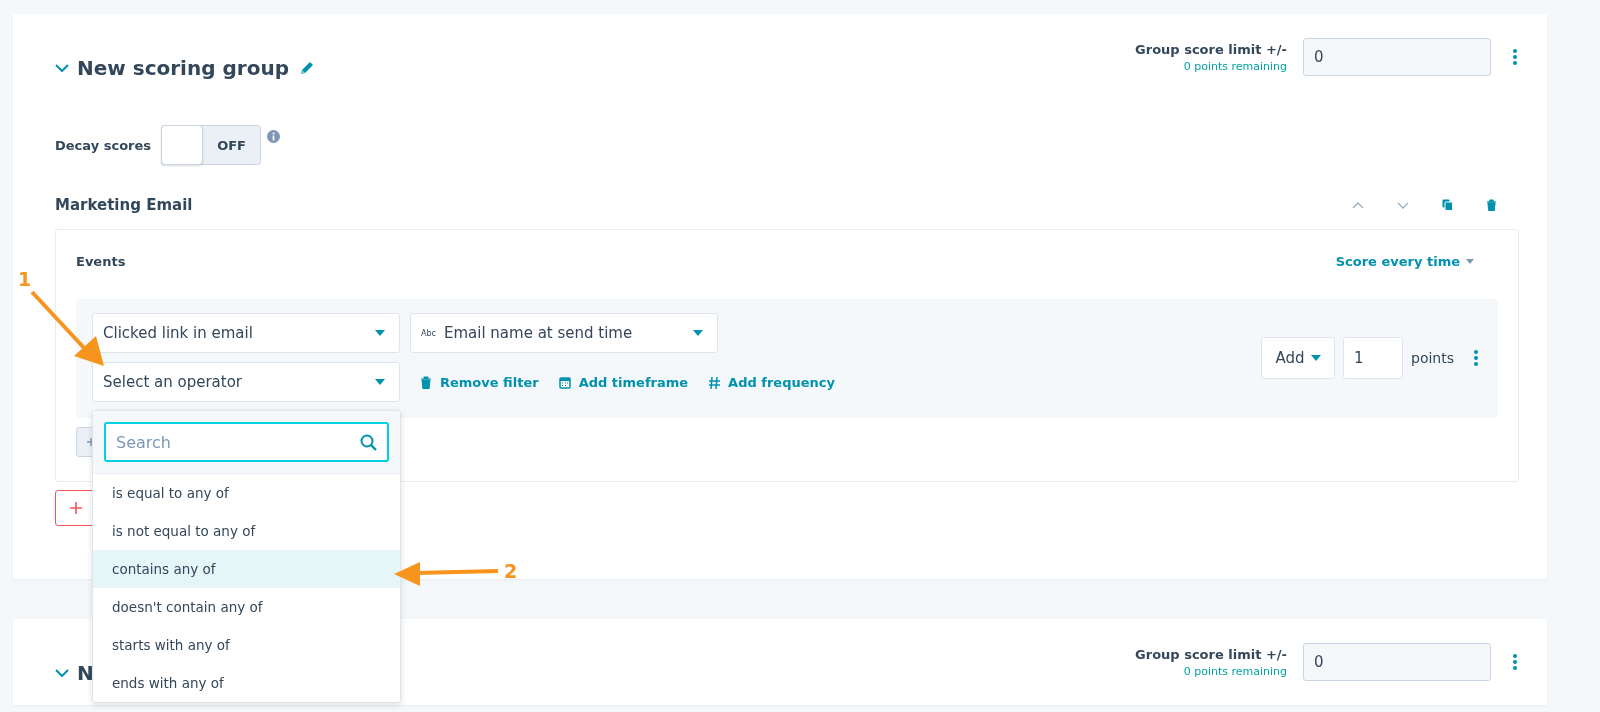 Image resolution: width=1600 pixels, height=712 pixels. What do you see at coordinates (1447, 205) in the screenshot?
I see `copy-icon` at bounding box center [1447, 205].